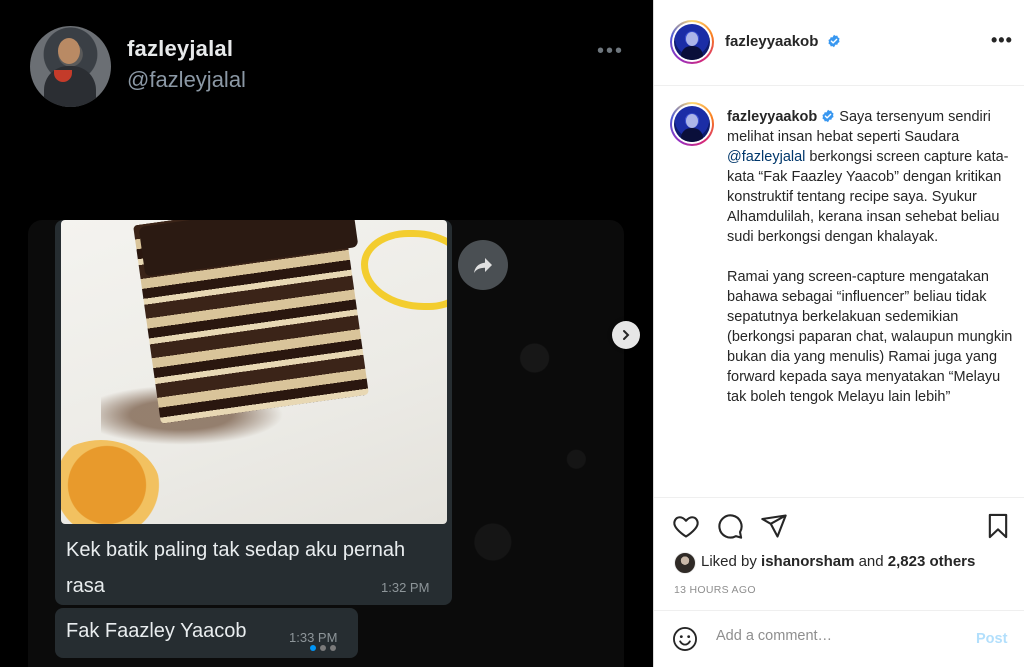  What do you see at coordinates (766, 157) in the screenshot?
I see `caption-mention-link: @fazleyjalal` at bounding box center [766, 157].